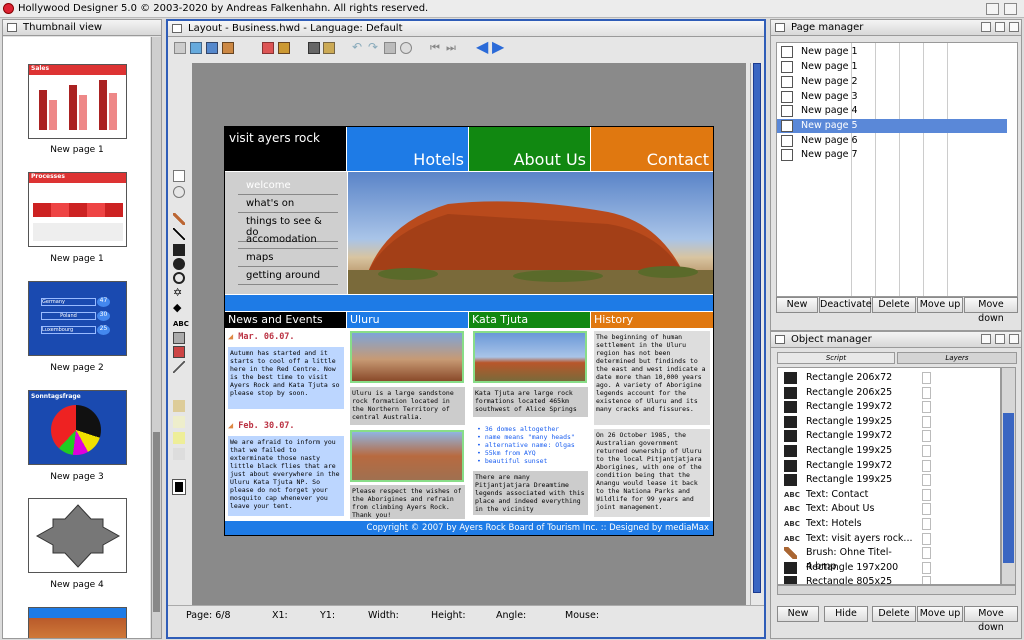  I want to click on object-row: Rectangle 206x72, so click(855, 378).